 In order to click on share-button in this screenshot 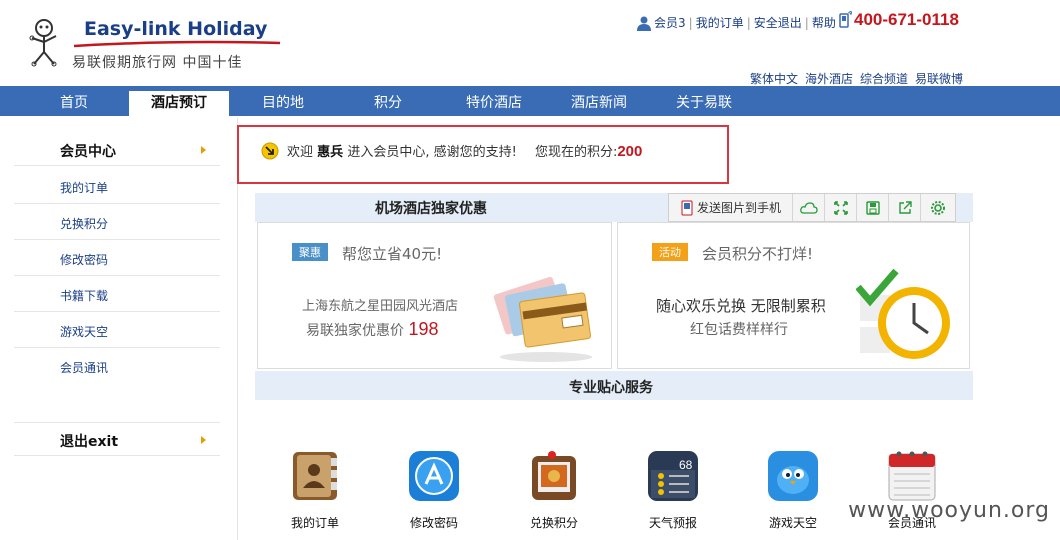, I will do `click(905, 207)`.